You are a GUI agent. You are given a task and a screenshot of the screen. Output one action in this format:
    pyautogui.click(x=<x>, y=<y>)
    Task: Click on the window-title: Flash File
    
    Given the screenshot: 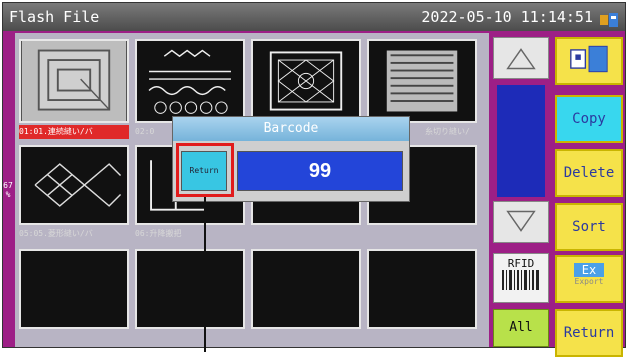 What is the action you would take?
    pyautogui.click(x=54, y=17)
    